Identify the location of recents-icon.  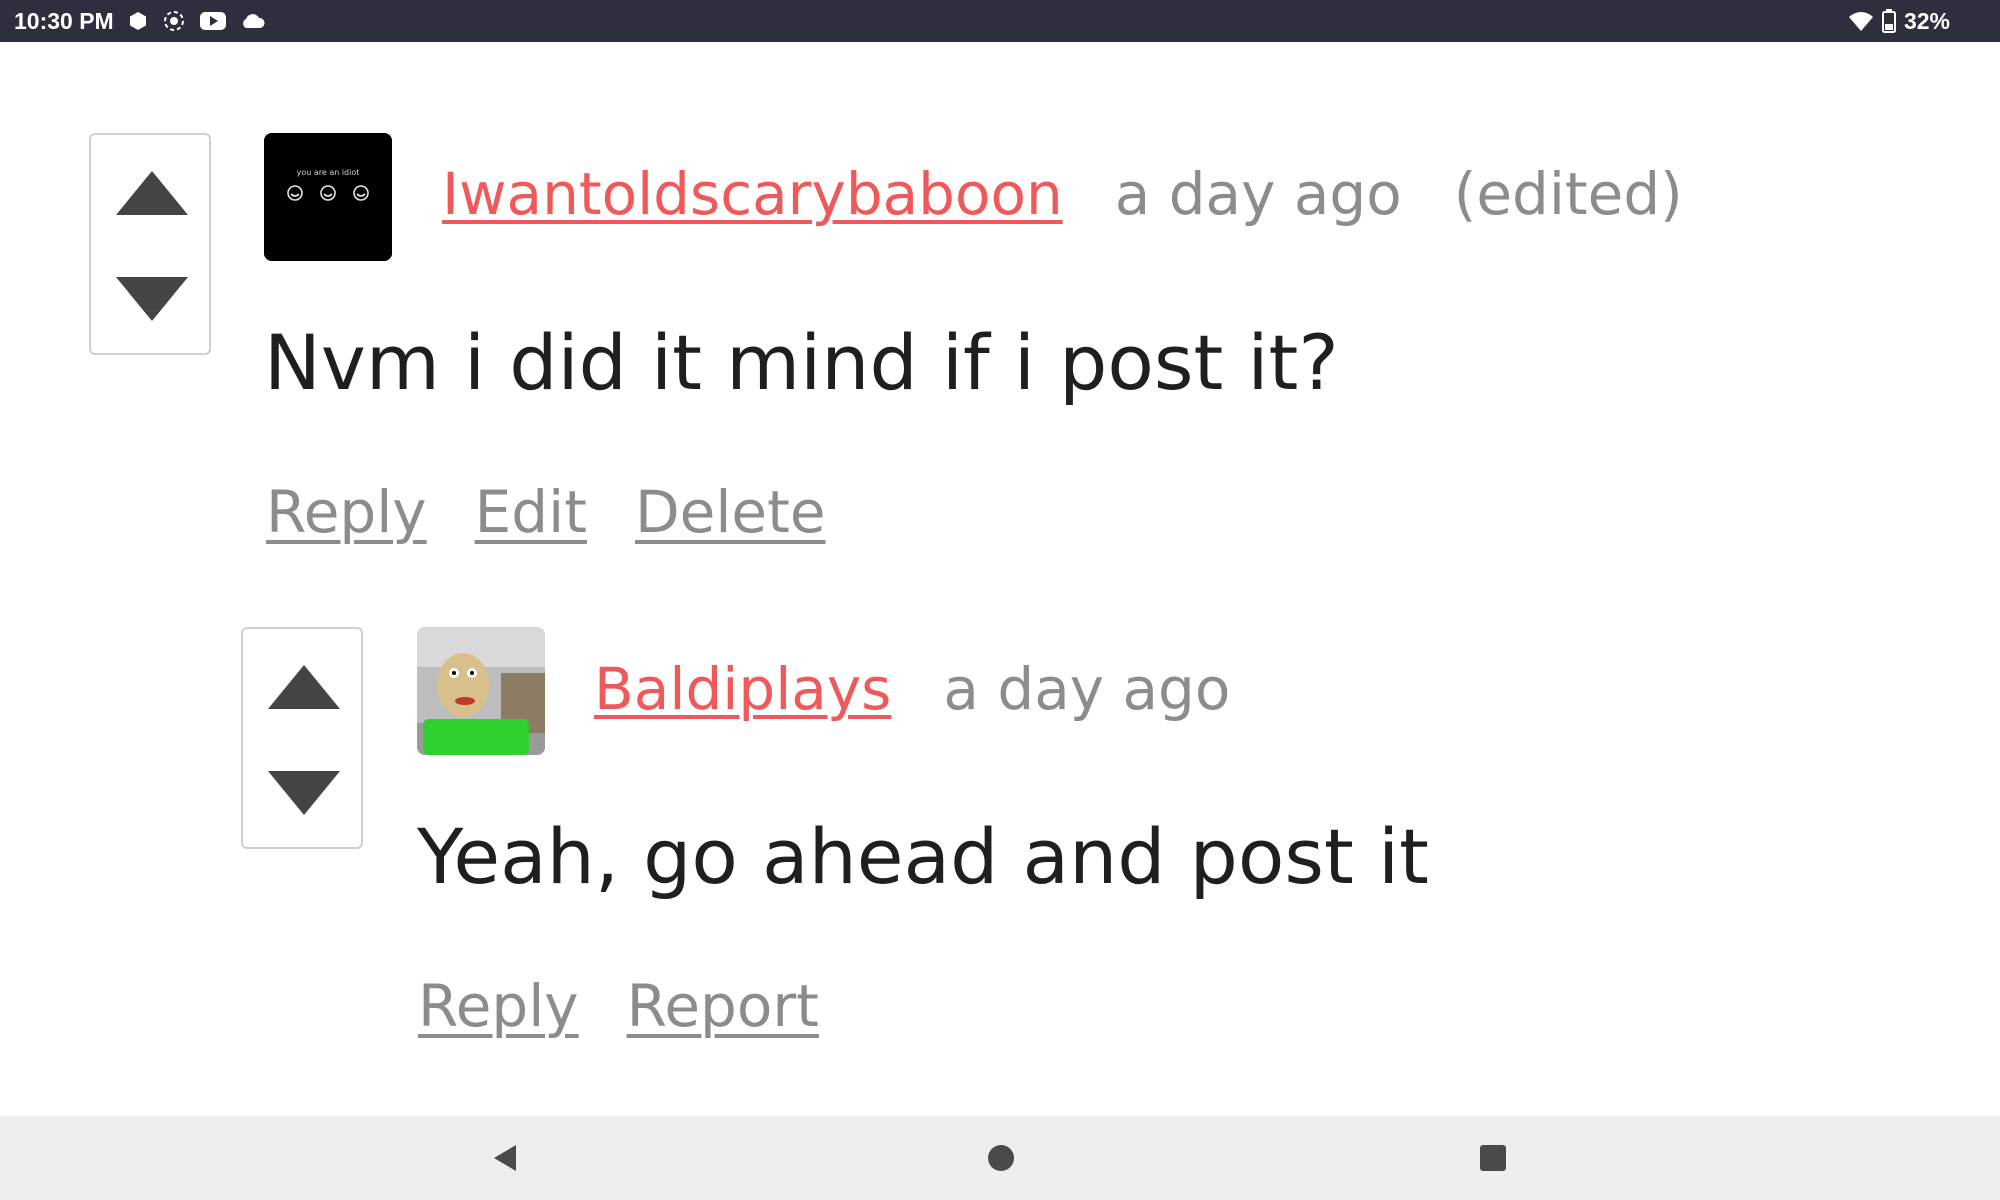
(1493, 1158).